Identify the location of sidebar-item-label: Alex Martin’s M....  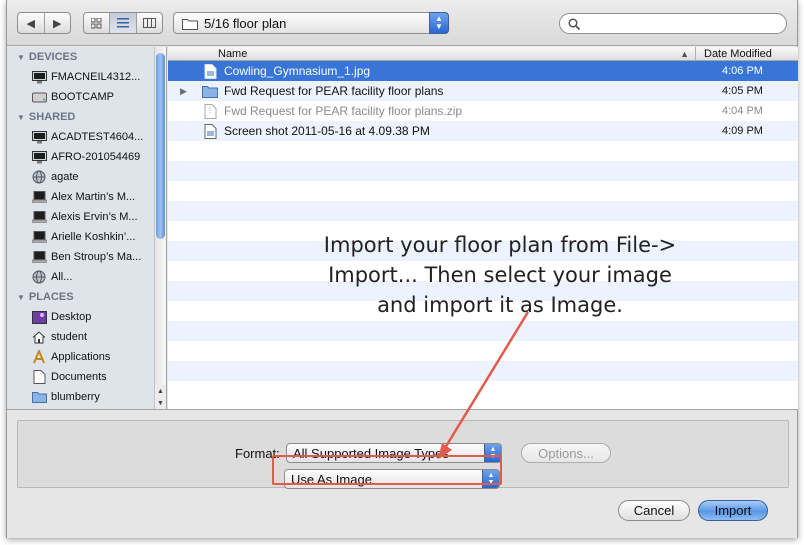
(93, 197).